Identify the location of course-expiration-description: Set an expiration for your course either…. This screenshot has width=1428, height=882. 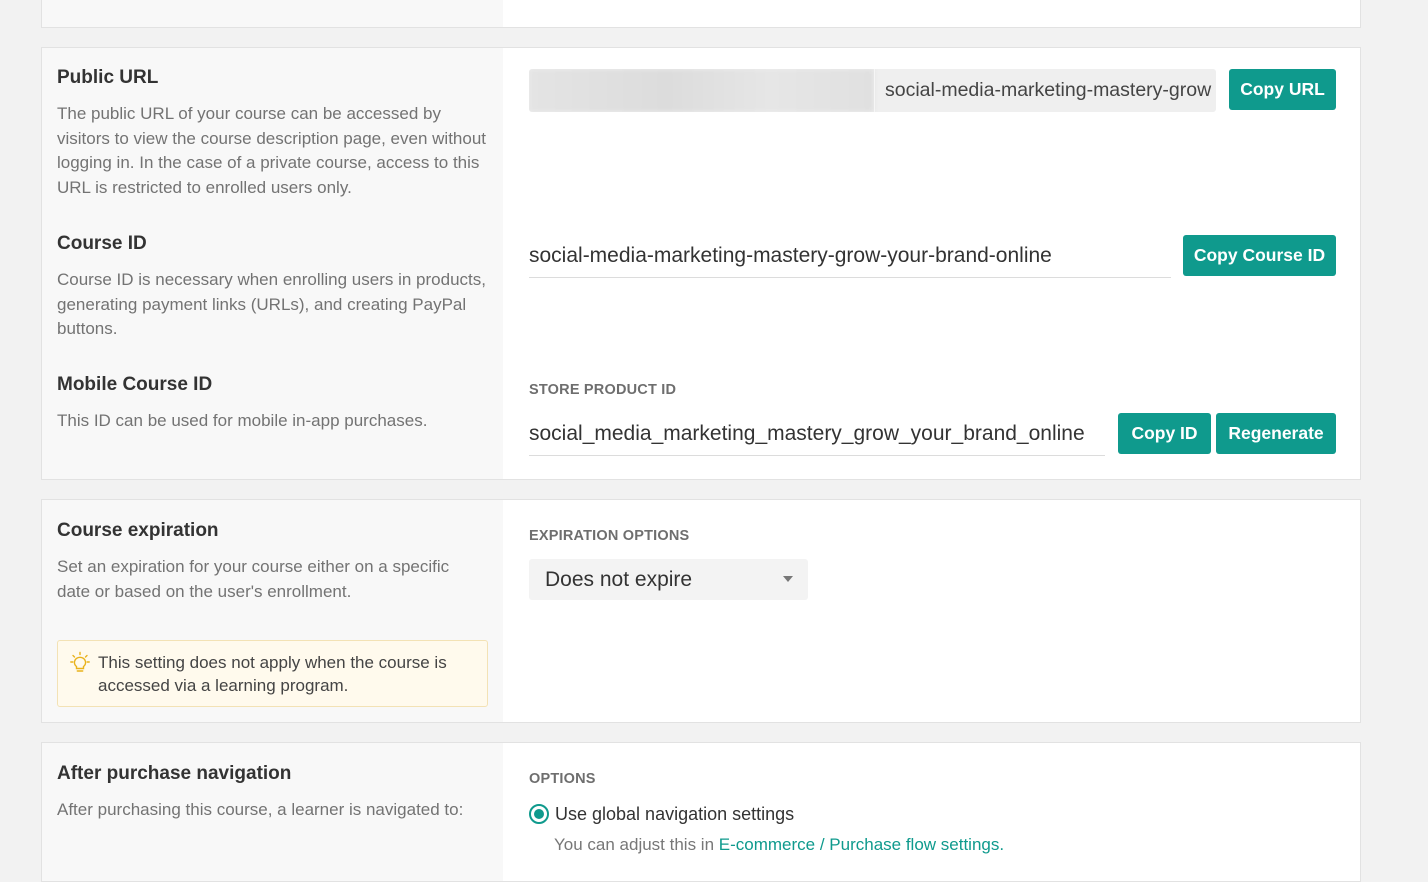
(253, 579).